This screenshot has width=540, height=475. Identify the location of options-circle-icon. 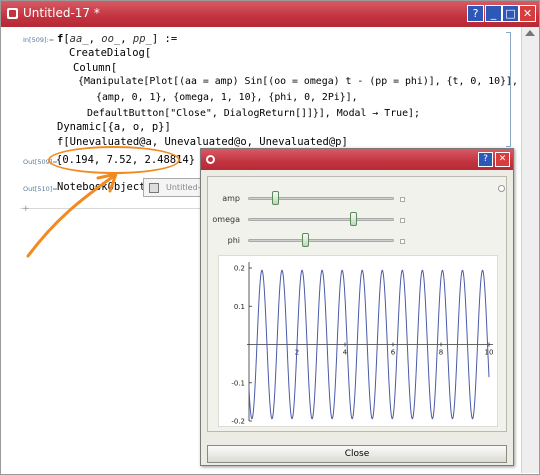
(501, 188).